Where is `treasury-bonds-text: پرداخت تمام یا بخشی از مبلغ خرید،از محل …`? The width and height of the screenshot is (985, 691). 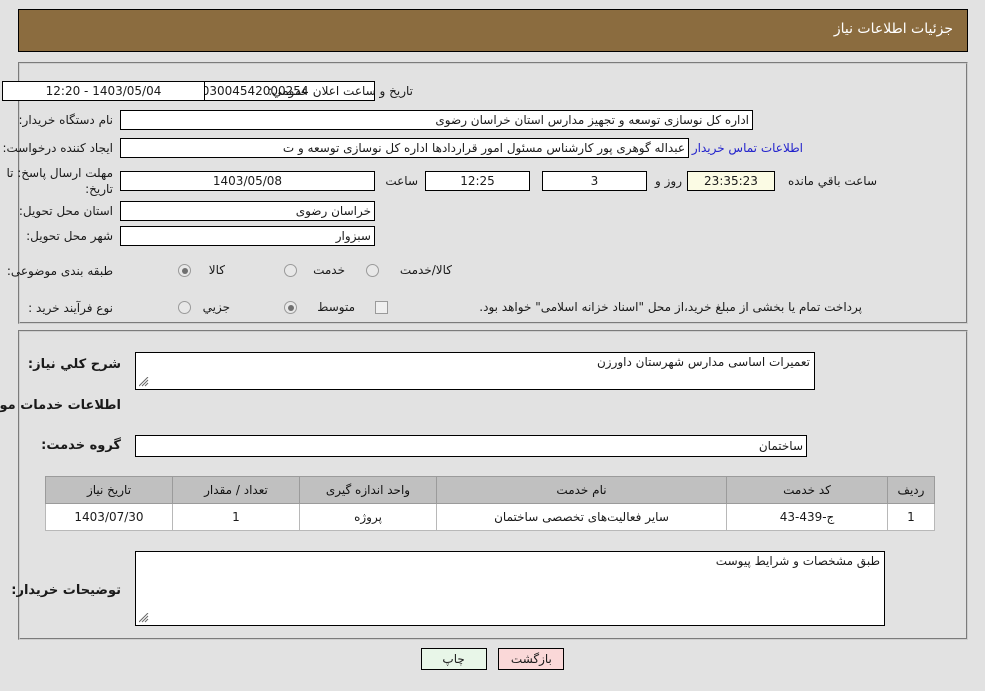 treasury-bonds-text: پرداخت تمام یا بخشی از مبلغ خرید،از محل … is located at coordinates (670, 307).